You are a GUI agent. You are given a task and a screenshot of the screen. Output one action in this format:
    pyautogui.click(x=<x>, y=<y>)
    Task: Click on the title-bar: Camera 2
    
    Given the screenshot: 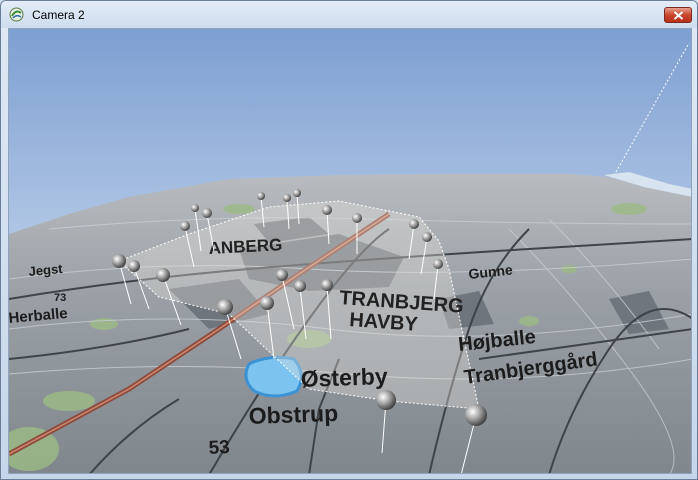 What is the action you would take?
    pyautogui.click(x=349, y=14)
    